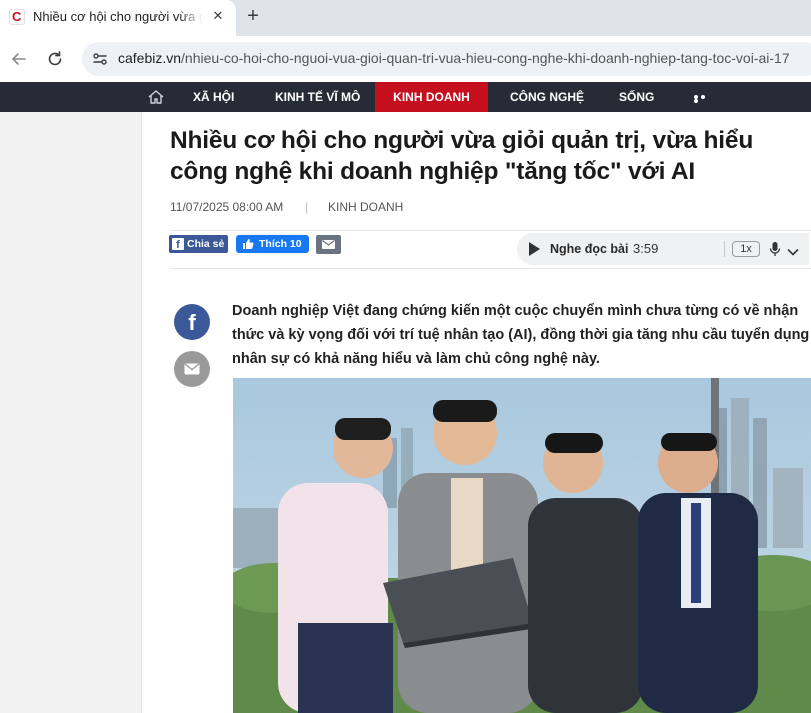 Image resolution: width=811 pixels, height=713 pixels. What do you see at coordinates (156, 97) in the screenshot?
I see `home-icon` at bounding box center [156, 97].